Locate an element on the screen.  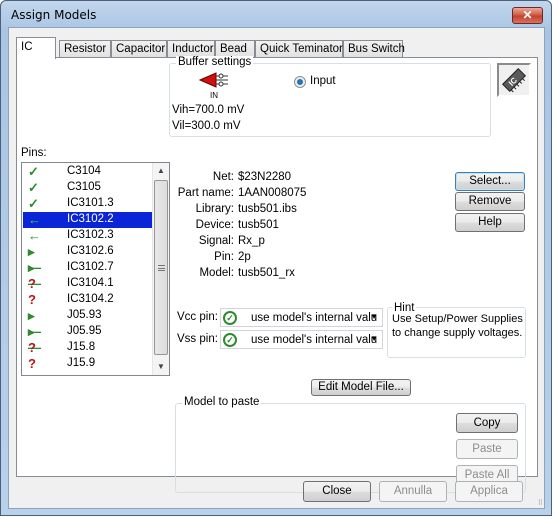
device-value: tusb501 is located at coordinates (258, 225).